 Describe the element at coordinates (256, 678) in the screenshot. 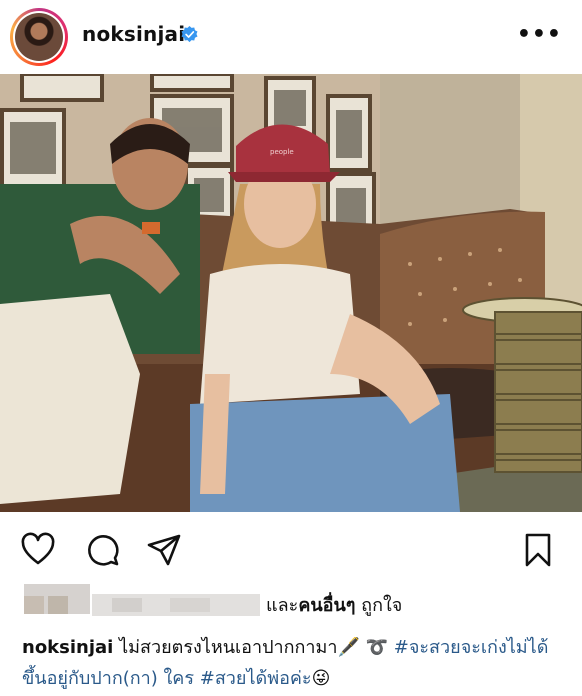

I see `hashtag-link: #สวยได้พ่อค่ะ` at that location.